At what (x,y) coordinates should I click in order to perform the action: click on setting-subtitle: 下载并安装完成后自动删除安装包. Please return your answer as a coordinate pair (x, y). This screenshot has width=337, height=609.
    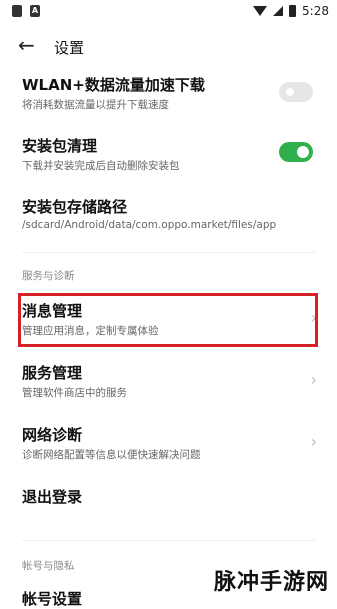
    Looking at the image, I should click on (101, 166).